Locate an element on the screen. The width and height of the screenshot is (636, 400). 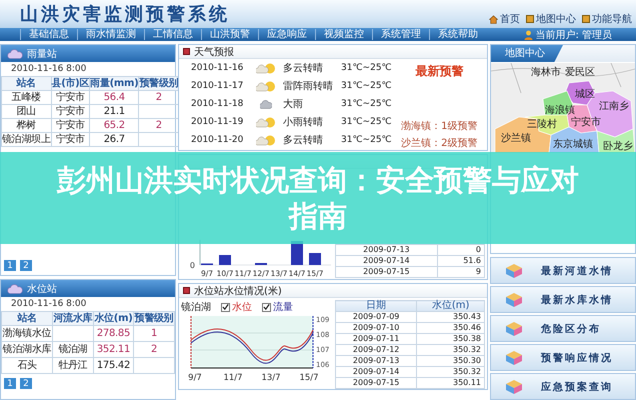
cloud-sun-icon is located at coordinates (266, 68).